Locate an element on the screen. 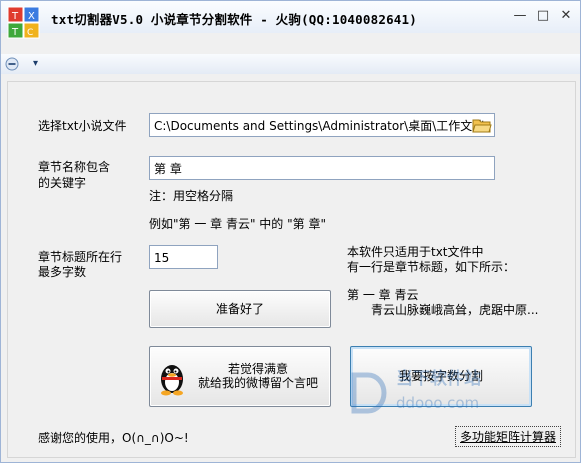 The image size is (581, 463). keyword-label-line2: 的关键字 is located at coordinates (62, 183).